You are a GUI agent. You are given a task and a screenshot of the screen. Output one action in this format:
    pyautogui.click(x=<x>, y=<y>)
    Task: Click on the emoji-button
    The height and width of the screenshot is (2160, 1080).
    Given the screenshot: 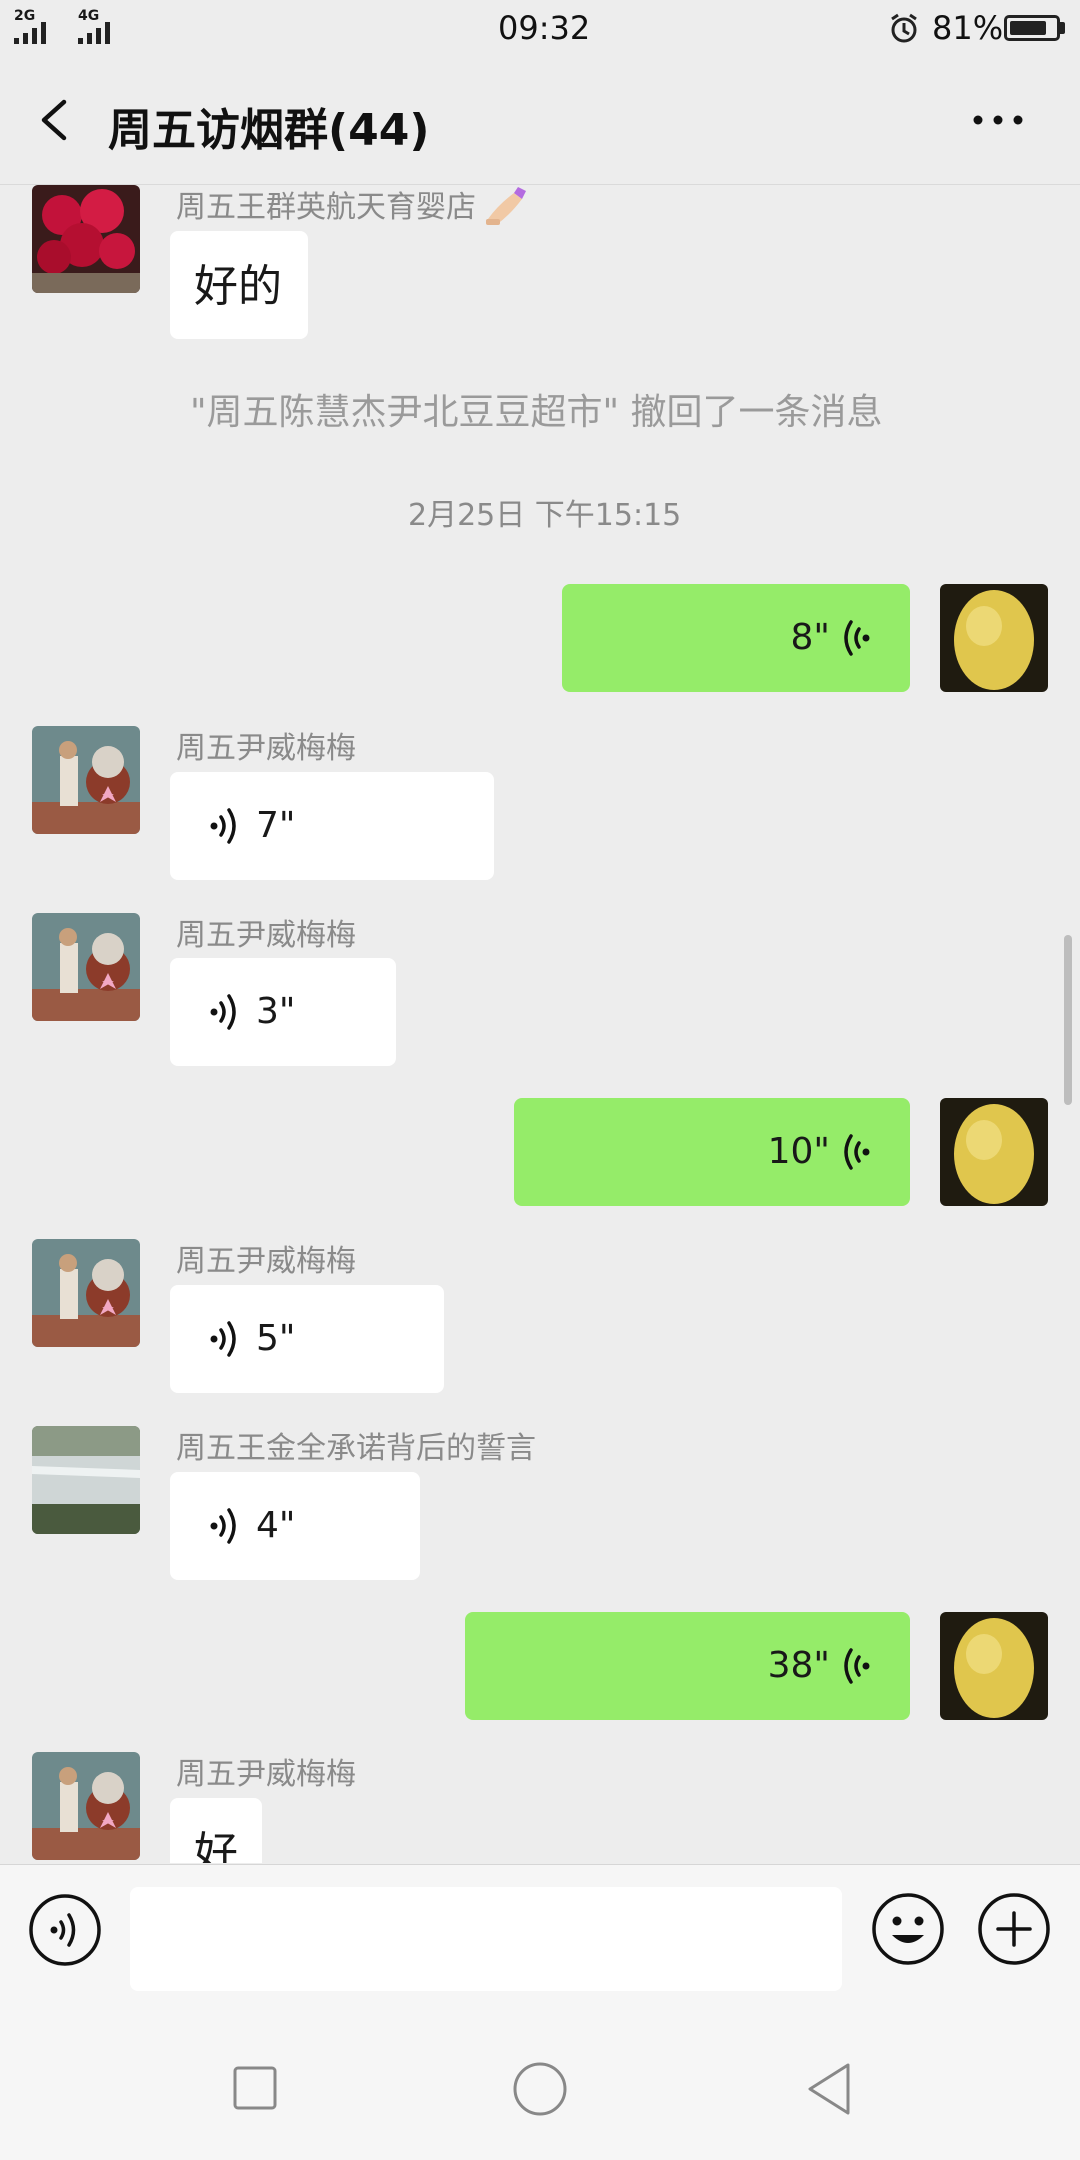 What is the action you would take?
    pyautogui.click(x=908, y=1929)
    